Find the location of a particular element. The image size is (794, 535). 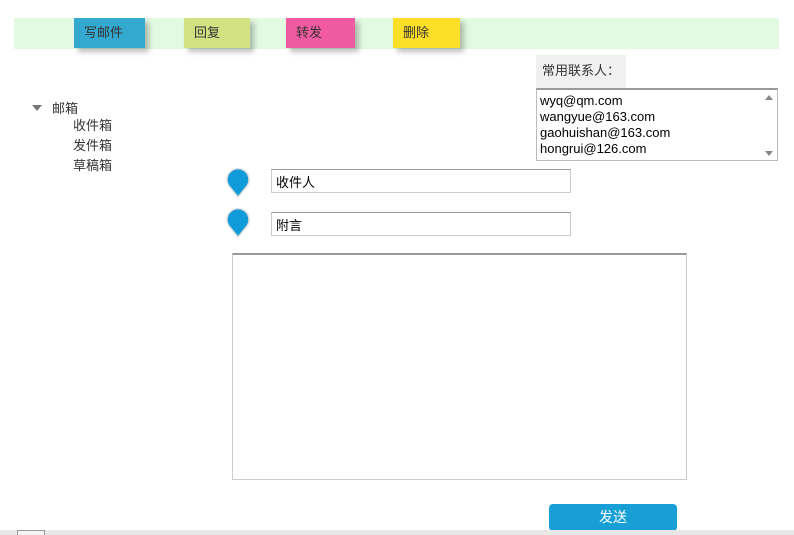

compose-button: 写邮件 is located at coordinates (109, 33).